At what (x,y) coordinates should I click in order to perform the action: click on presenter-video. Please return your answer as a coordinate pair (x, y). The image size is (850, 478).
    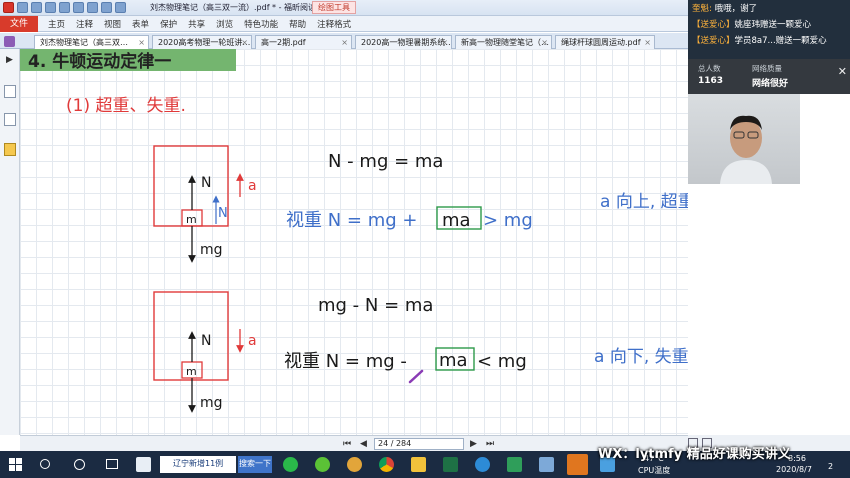
    Looking at the image, I should click on (746, 149).